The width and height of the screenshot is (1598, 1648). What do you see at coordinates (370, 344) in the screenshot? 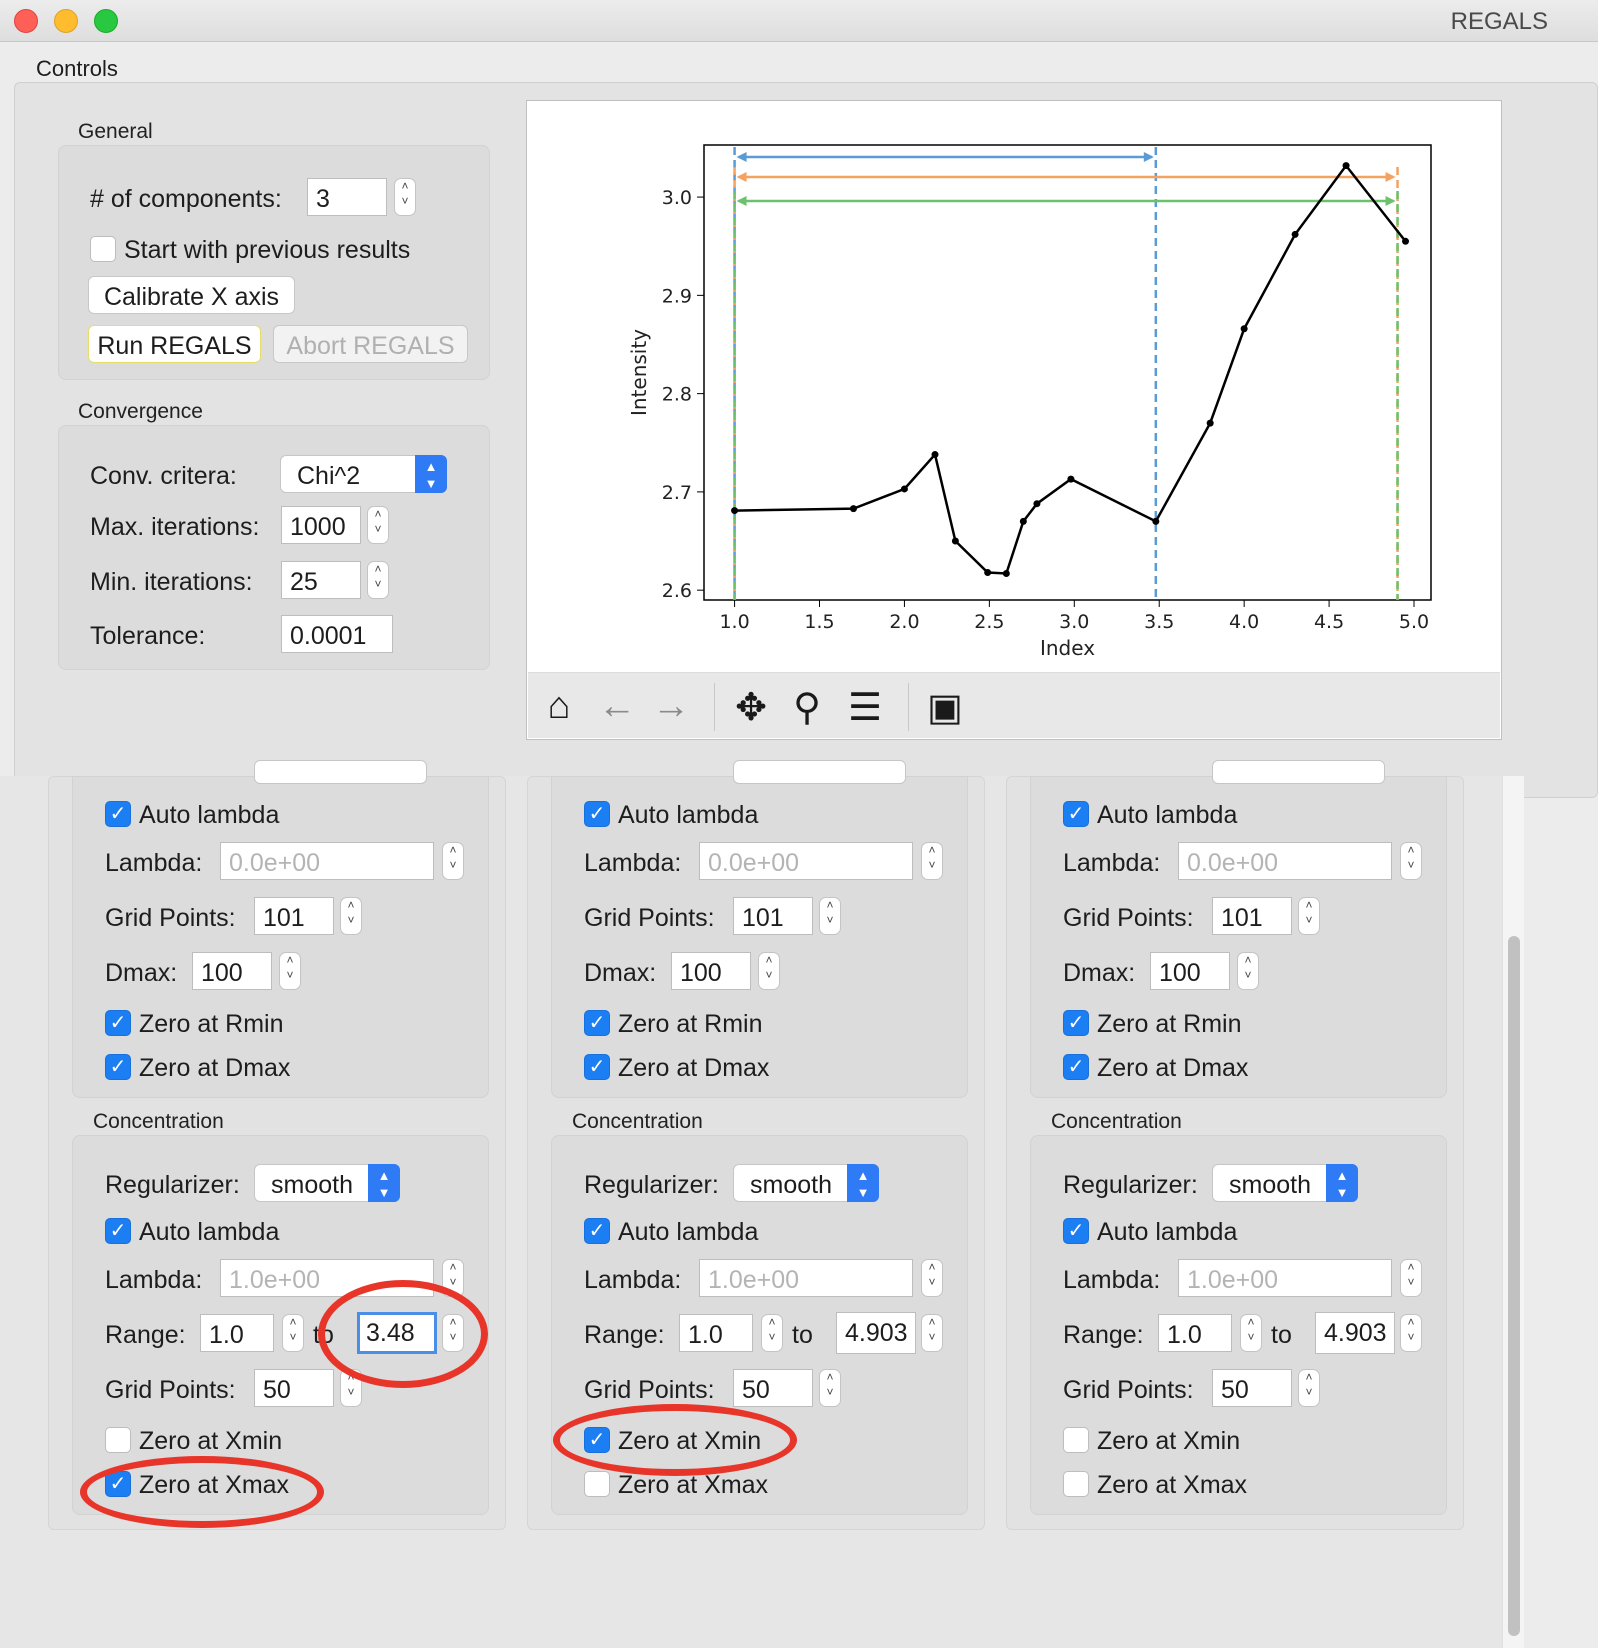
I see `abort-regals-button: Abort REGALS` at bounding box center [370, 344].